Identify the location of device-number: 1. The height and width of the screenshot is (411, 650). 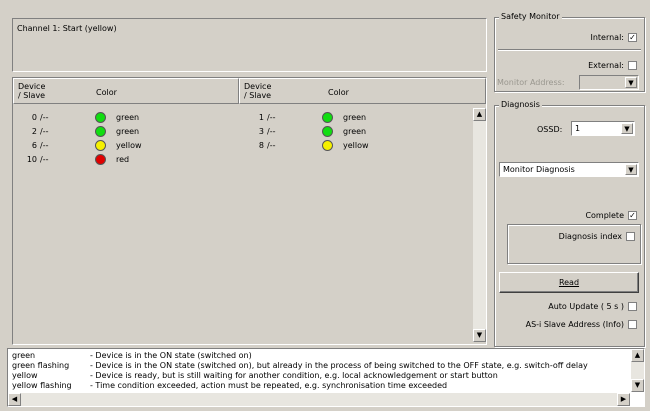
(261, 117).